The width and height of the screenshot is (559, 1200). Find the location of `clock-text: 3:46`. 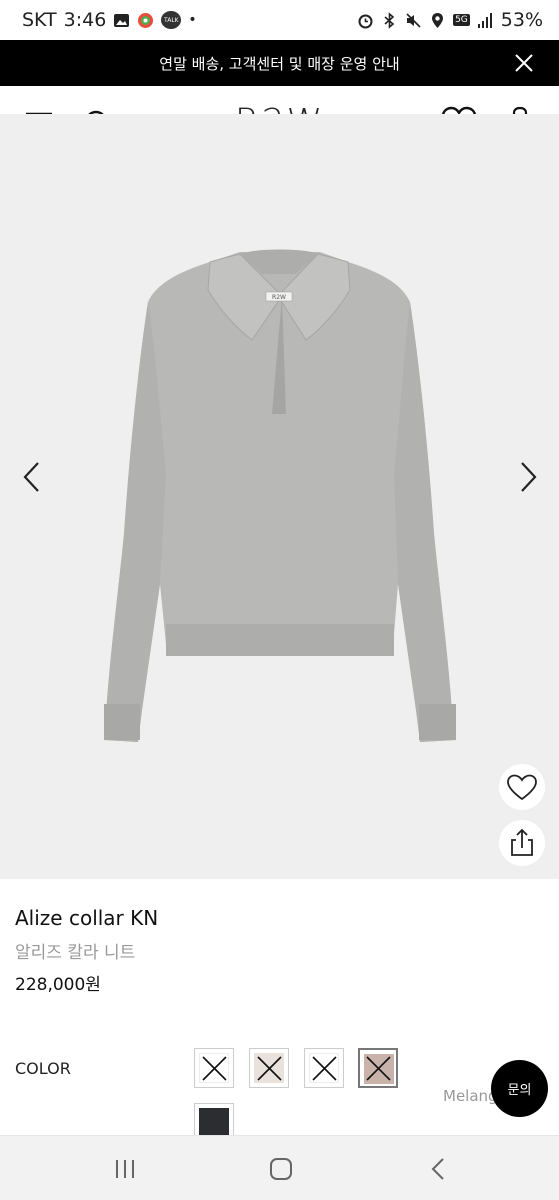

clock-text: 3:46 is located at coordinates (85, 20).